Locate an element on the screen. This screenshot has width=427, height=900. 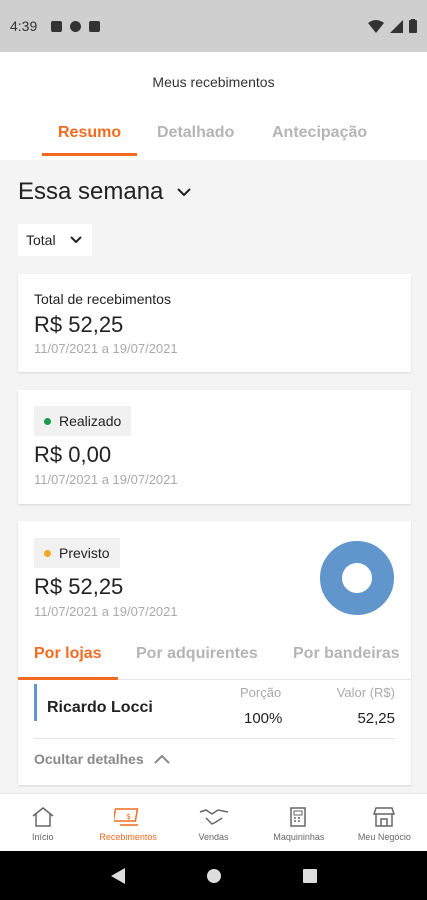
money-icon: $ is located at coordinates (126, 817).